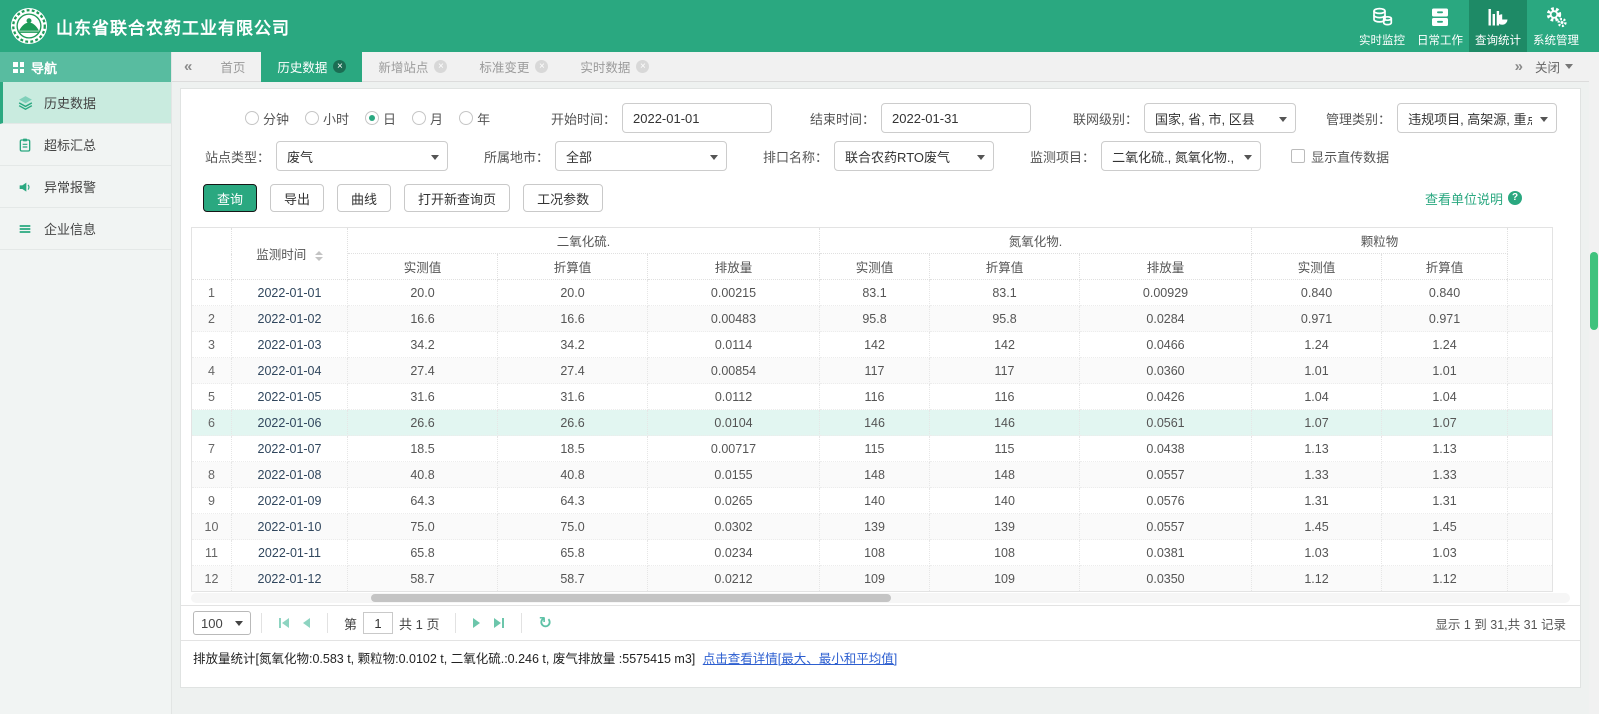  What do you see at coordinates (544, 623) in the screenshot?
I see `refresh-icon: ↻` at bounding box center [544, 623].